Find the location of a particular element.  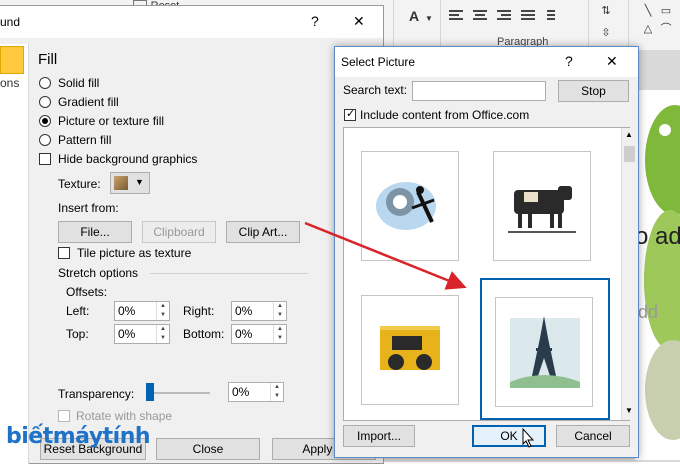

tractor-image is located at coordinates (410, 348).